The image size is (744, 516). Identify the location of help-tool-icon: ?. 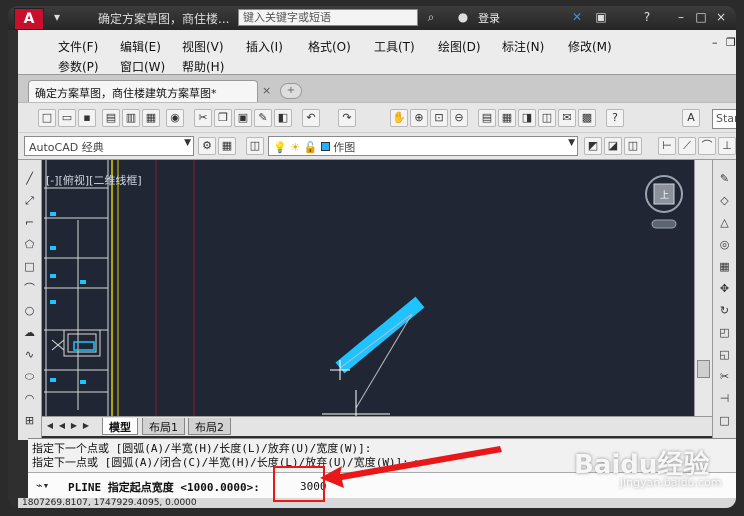
(615, 118).